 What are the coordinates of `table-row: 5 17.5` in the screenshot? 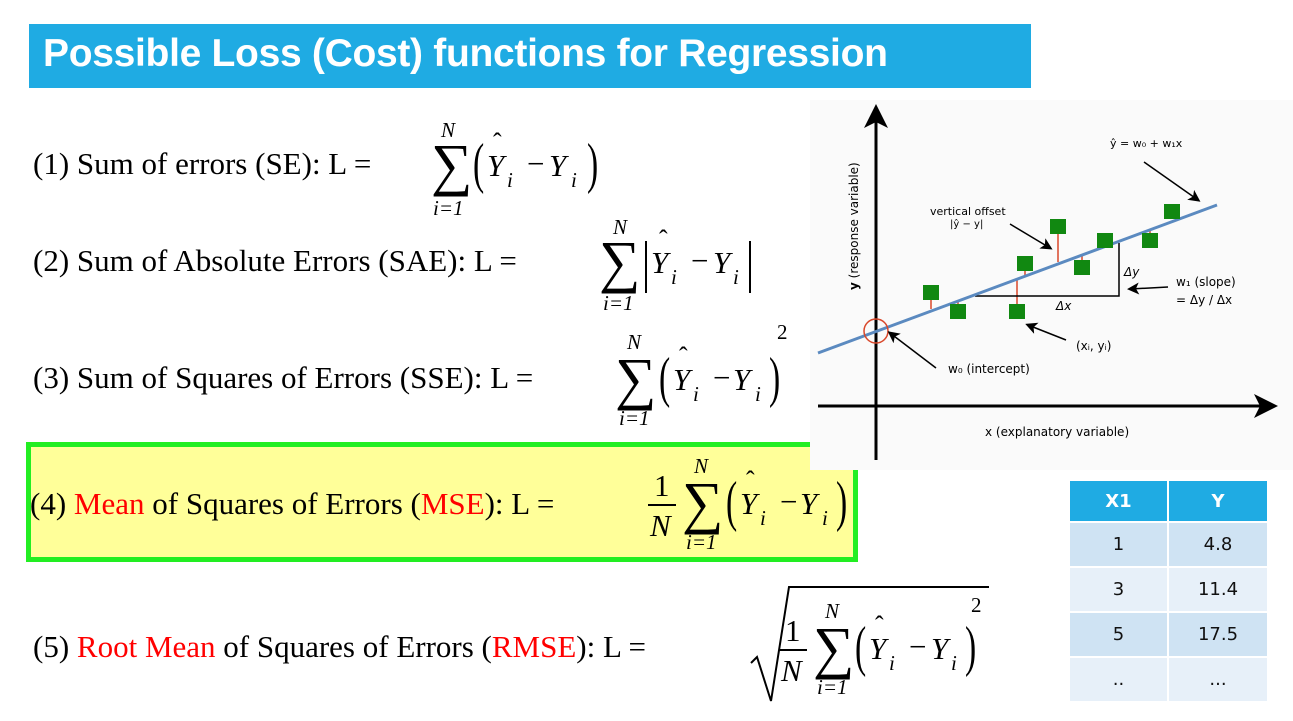 It's located at (1168, 634).